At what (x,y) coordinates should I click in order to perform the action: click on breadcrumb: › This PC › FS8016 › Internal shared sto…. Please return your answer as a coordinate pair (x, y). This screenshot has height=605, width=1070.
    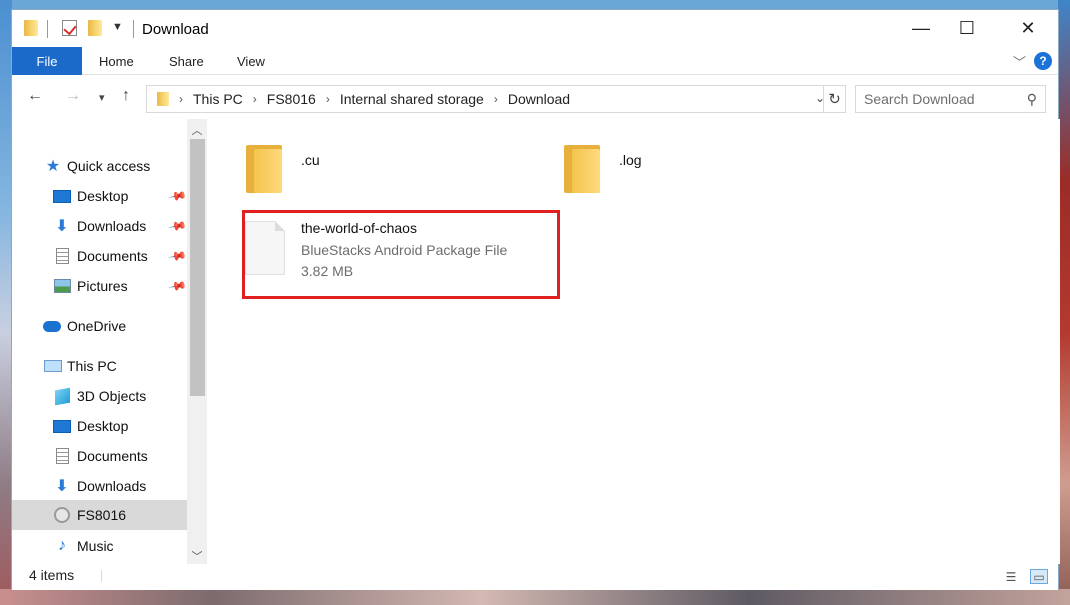
    Looking at the image, I should click on (363, 99).